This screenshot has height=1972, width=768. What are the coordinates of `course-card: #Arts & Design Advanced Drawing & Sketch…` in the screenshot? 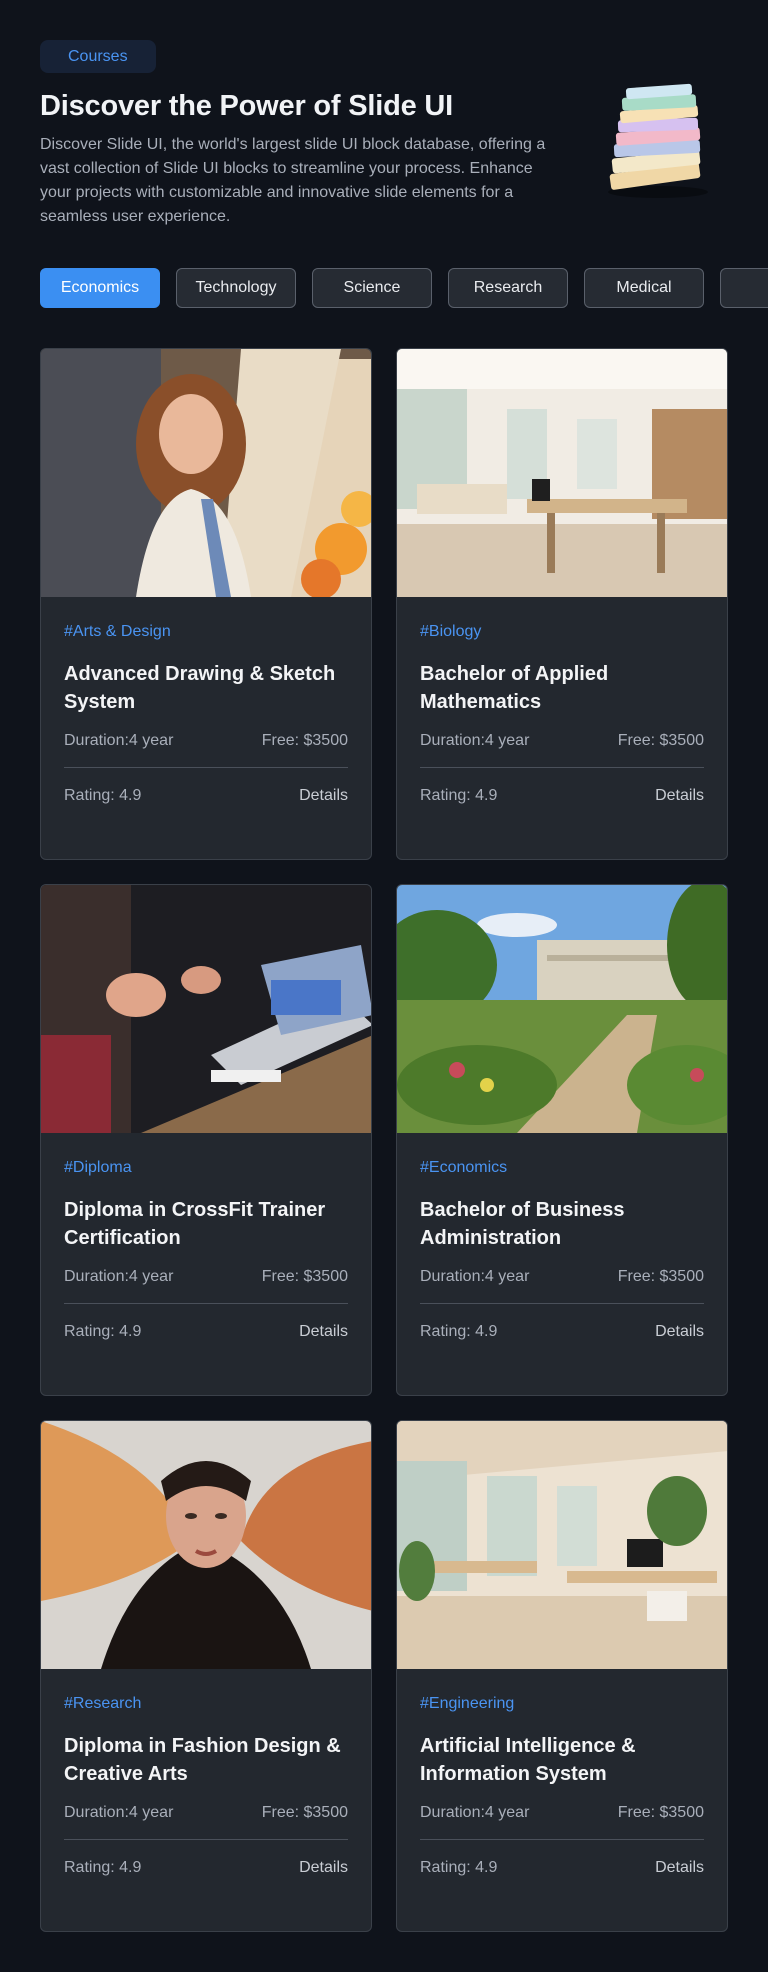 It's located at (206, 604).